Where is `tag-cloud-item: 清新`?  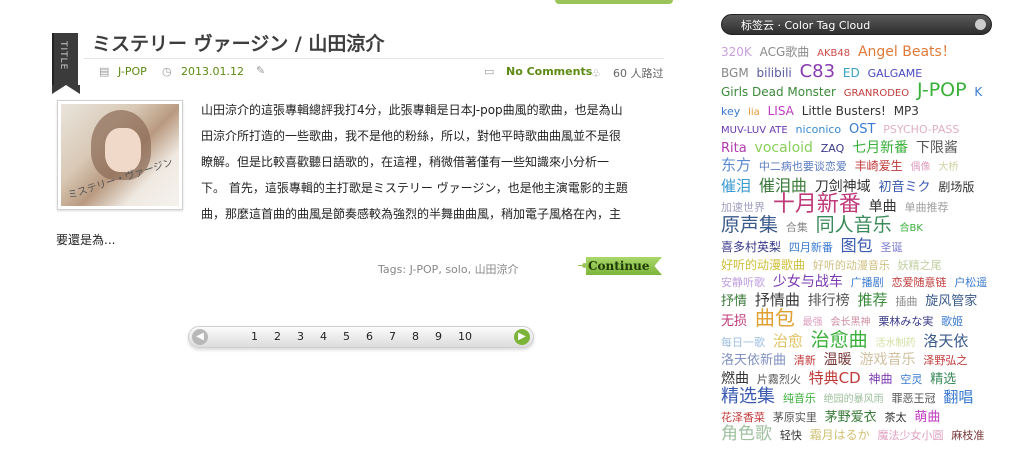
tag-cloud-item: 清新 is located at coordinates (805, 360).